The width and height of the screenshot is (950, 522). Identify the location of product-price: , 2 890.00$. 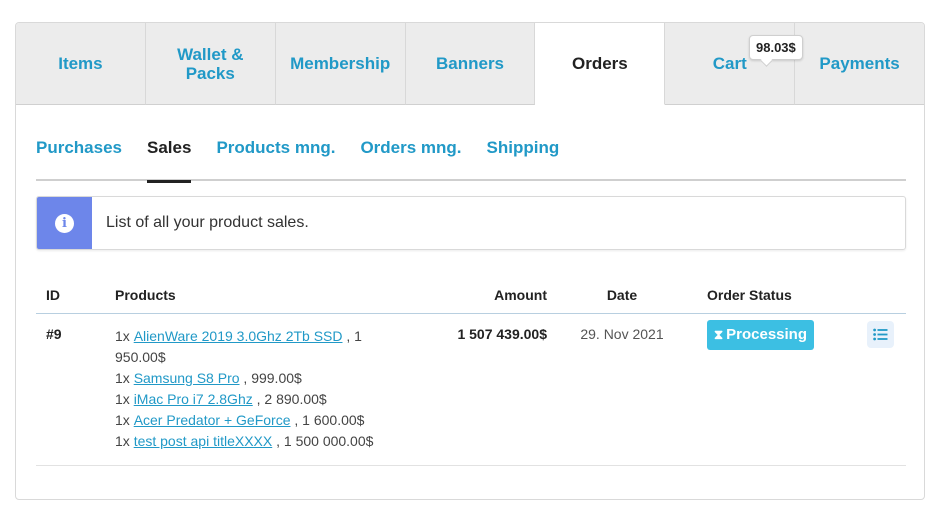
(291, 398).